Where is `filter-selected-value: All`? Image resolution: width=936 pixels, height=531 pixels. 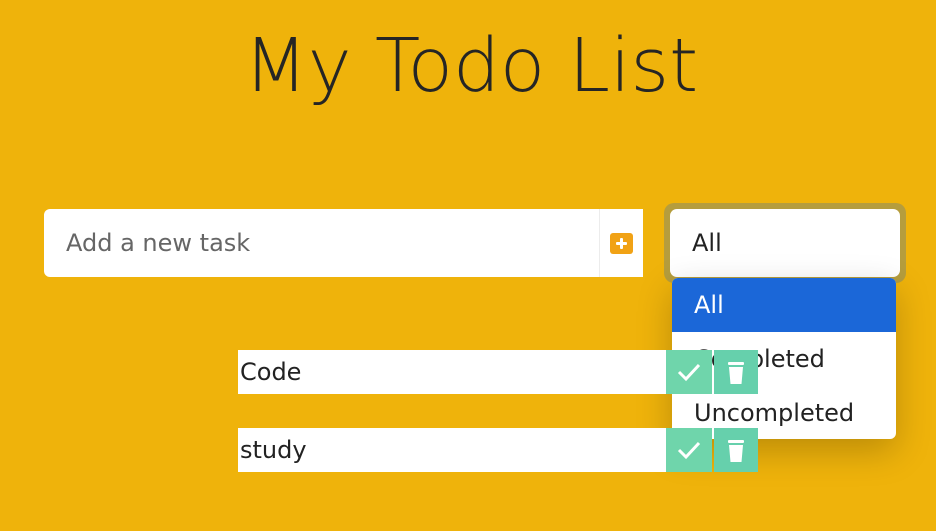
filter-selected-value: All is located at coordinates (785, 243).